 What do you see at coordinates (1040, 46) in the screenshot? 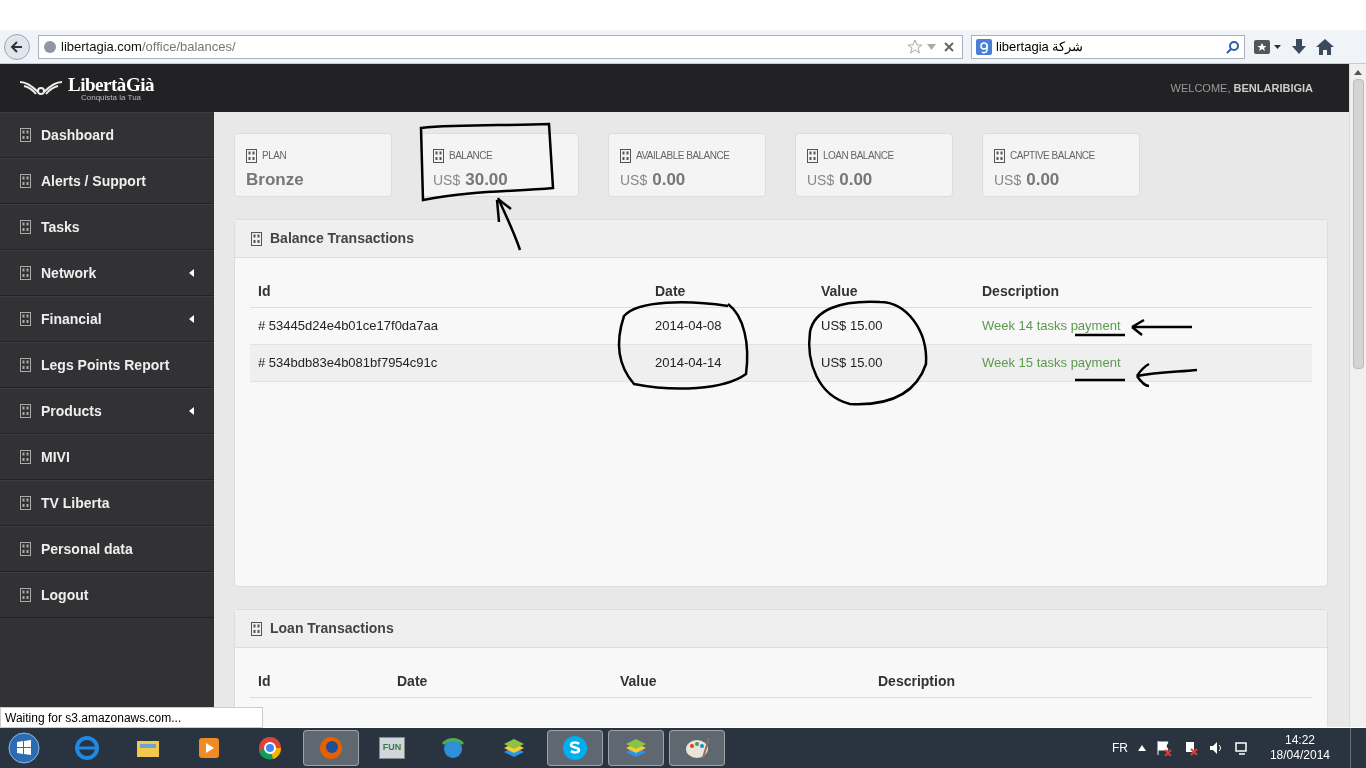
I see `search-text: libertagia شركة` at bounding box center [1040, 46].